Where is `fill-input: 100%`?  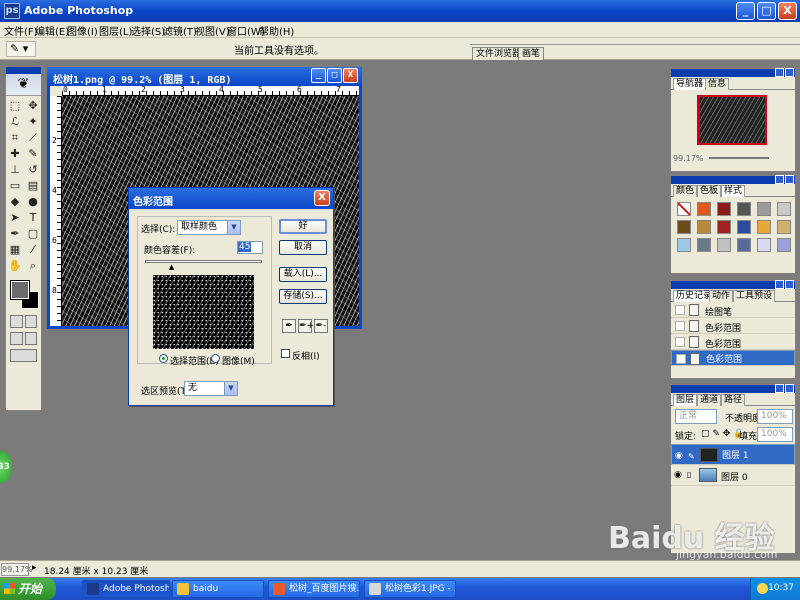
fill-input: 100% is located at coordinates (775, 434).